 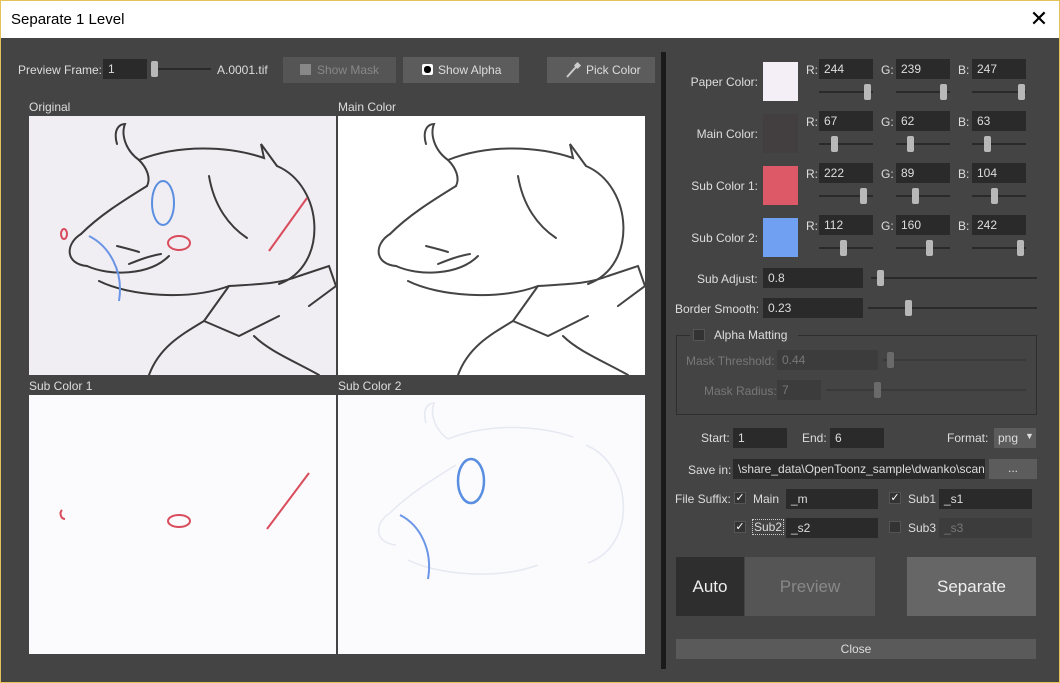 What do you see at coordinates (348, 70) in the screenshot?
I see `show-mask-label: Show Mask` at bounding box center [348, 70].